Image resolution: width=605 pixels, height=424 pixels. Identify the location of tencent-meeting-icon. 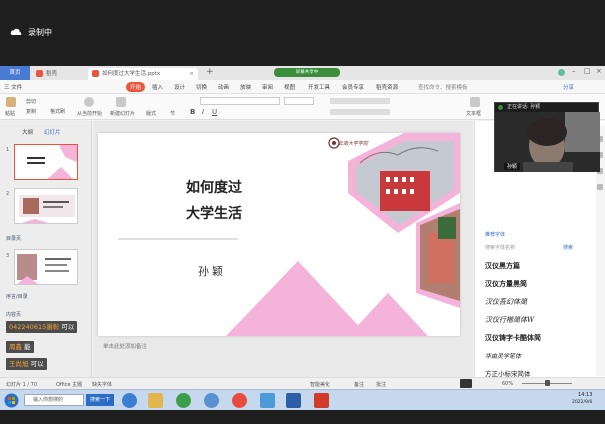
(293, 400).